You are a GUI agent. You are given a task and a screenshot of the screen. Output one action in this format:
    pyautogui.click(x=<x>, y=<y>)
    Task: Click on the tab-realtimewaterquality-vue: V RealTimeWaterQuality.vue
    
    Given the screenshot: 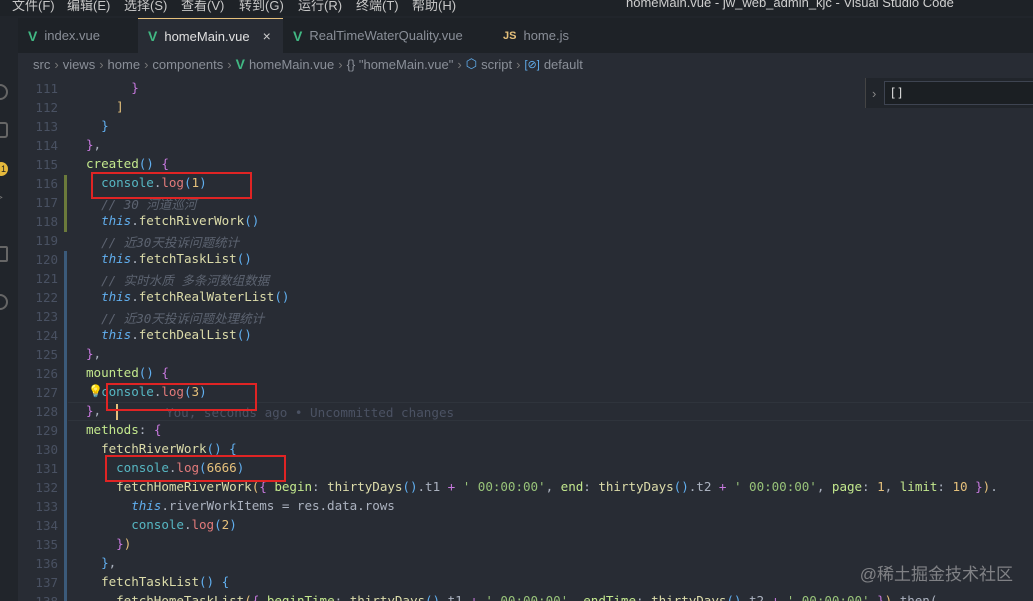 What is the action you would take?
    pyautogui.click(x=388, y=35)
    